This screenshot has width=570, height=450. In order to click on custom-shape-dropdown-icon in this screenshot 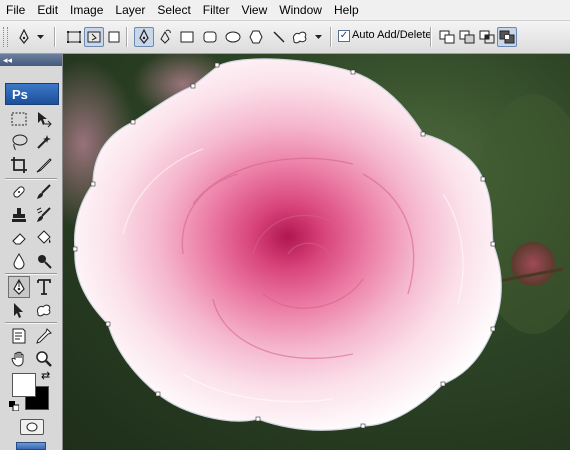, I will do `click(318, 37)`.